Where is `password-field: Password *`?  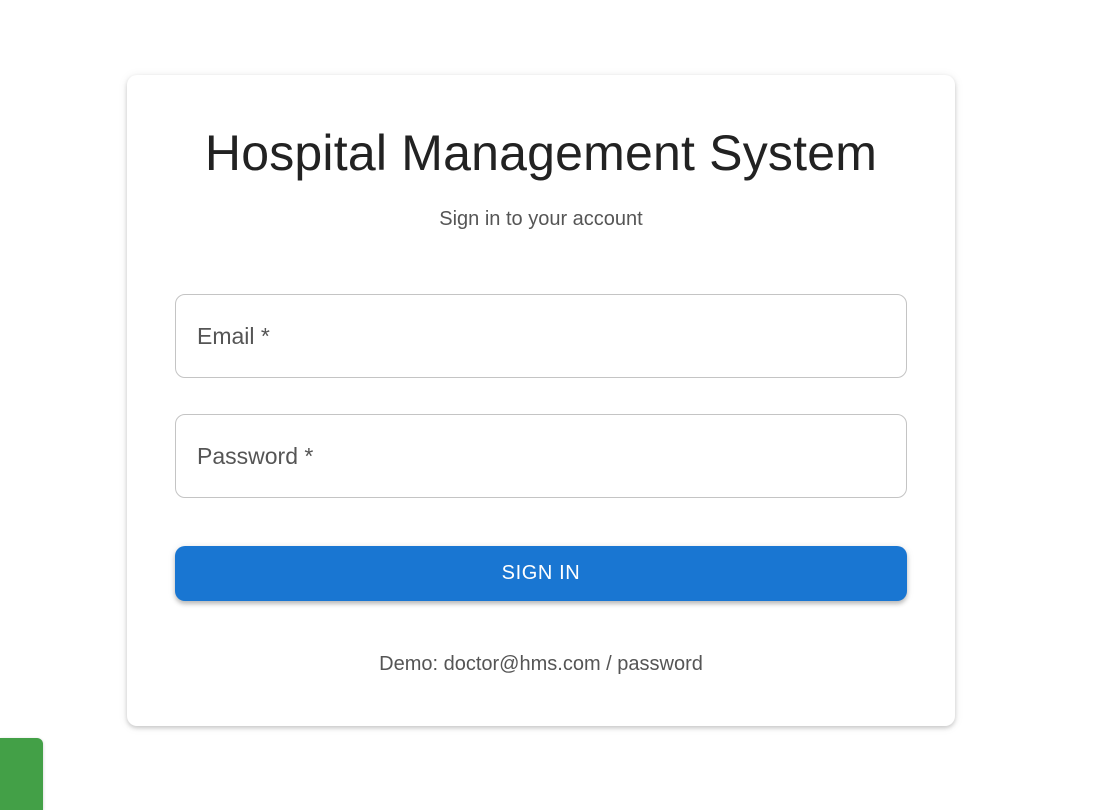
password-field: Password * is located at coordinates (541, 456).